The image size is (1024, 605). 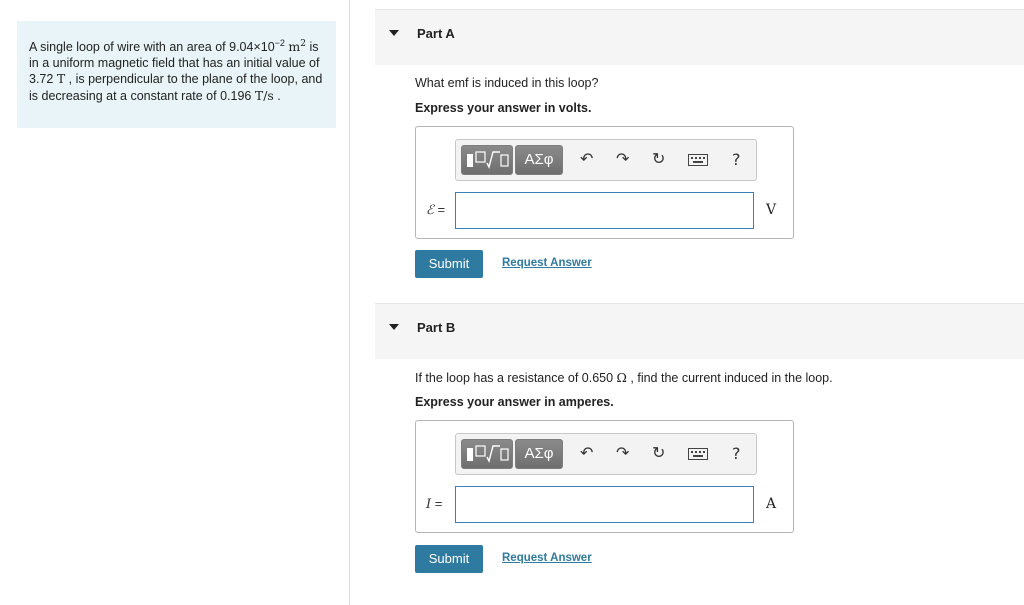 I want to click on part-a-request-answer-link: Request Answer, so click(x=547, y=263).